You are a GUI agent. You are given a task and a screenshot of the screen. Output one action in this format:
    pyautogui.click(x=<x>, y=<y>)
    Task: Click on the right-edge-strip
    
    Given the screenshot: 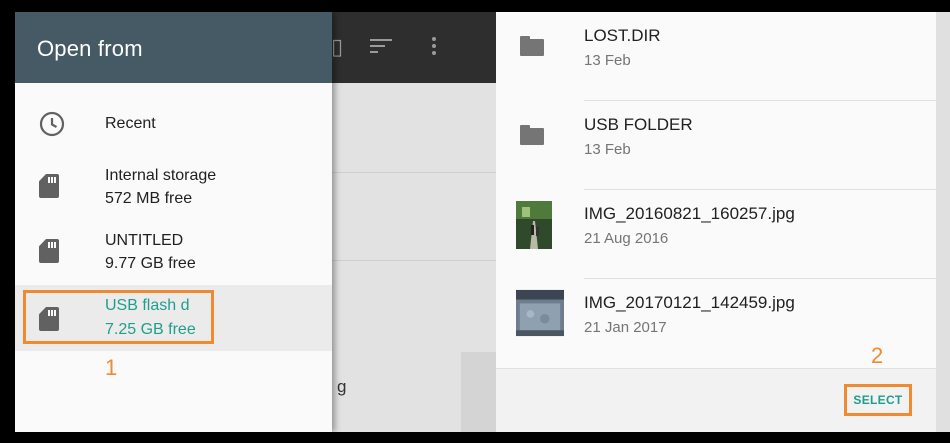 What is the action you would take?
    pyautogui.click(x=943, y=222)
    